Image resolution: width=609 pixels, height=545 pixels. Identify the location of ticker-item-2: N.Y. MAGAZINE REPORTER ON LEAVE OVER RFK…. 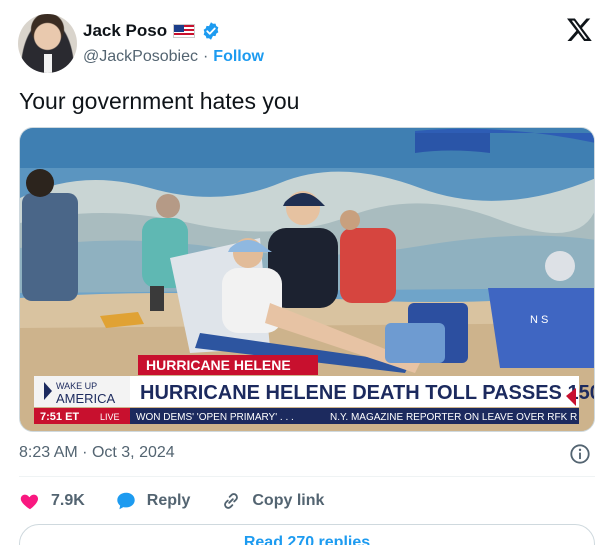
(453, 417).